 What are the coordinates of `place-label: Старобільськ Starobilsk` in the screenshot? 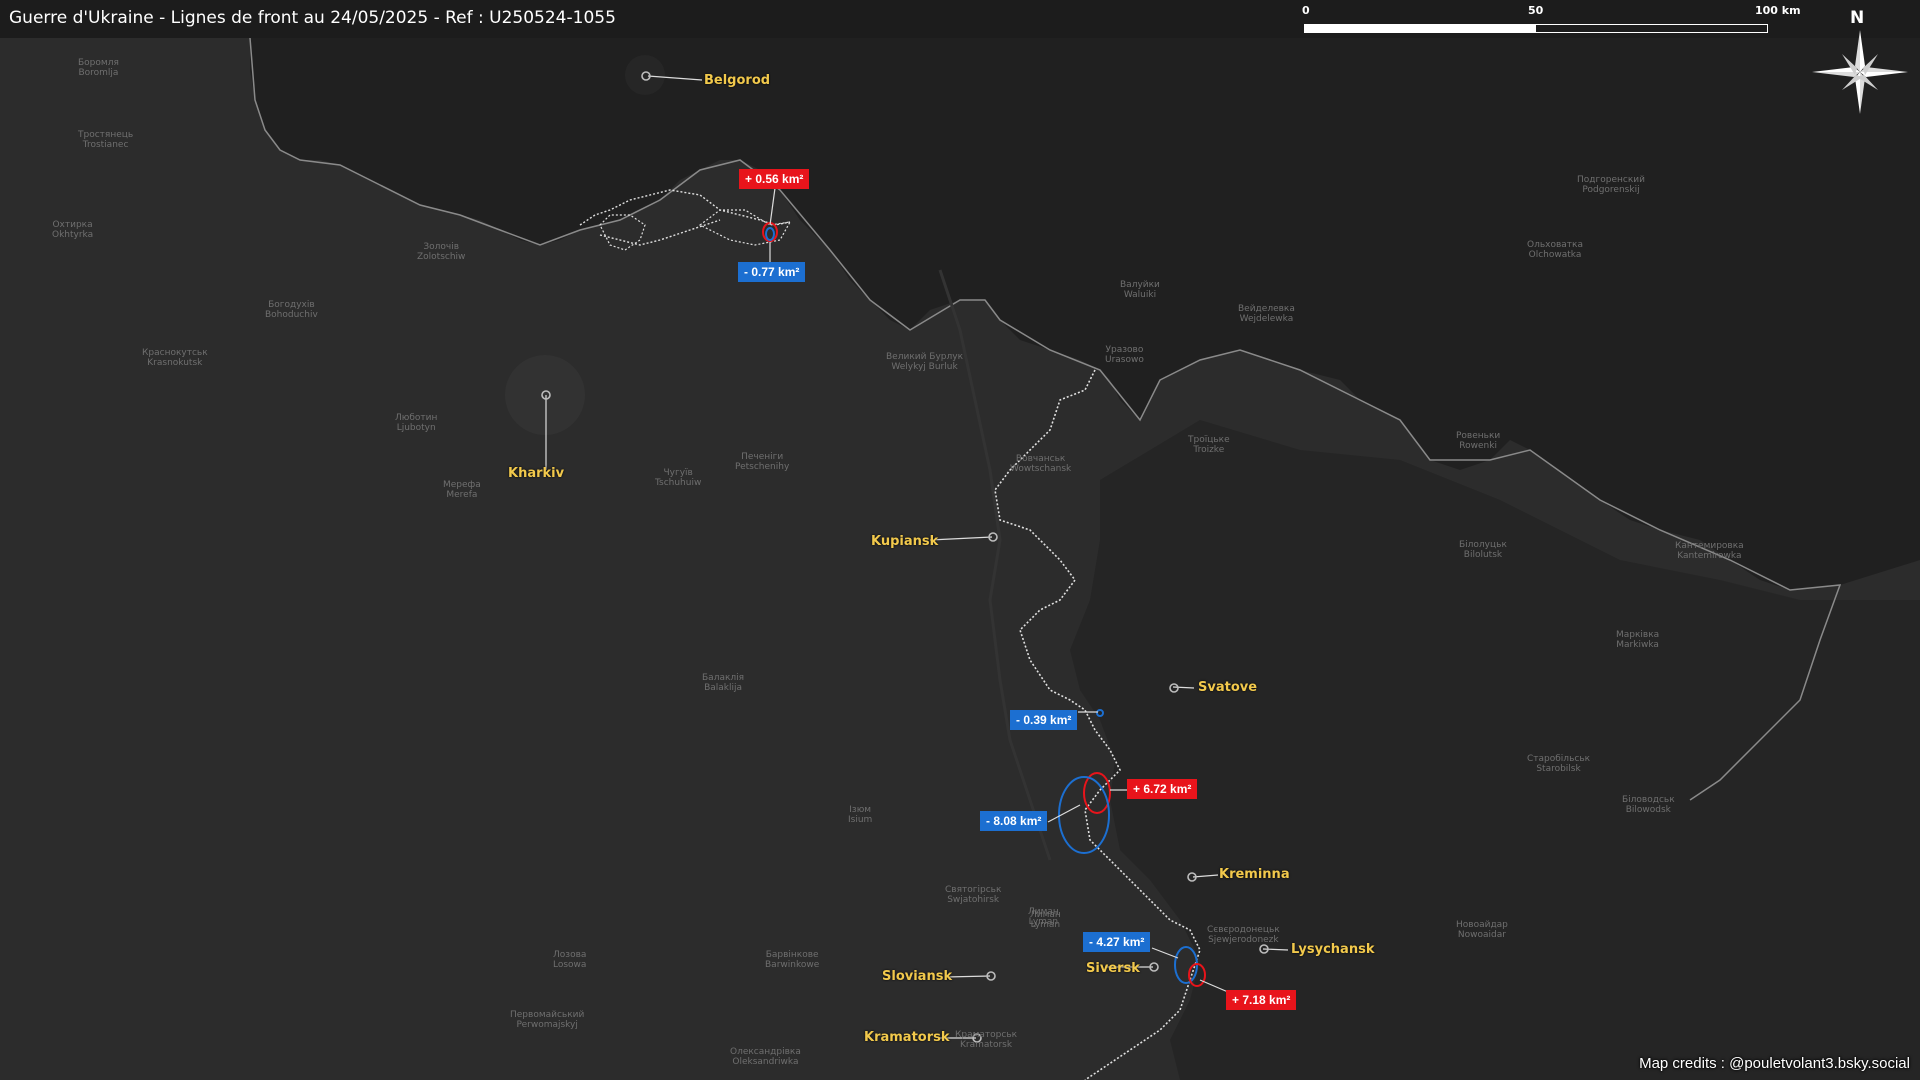 It's located at (1559, 764).